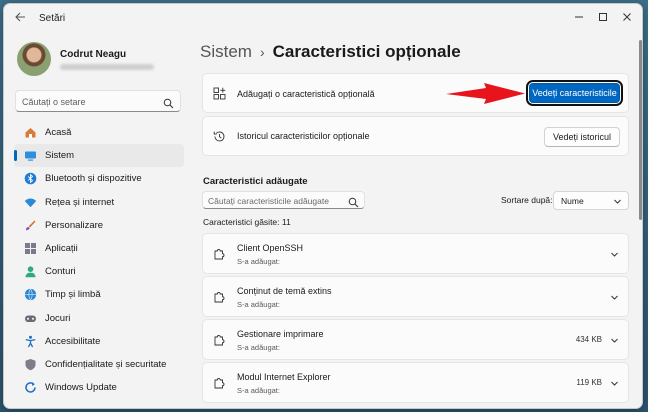  Describe the element at coordinates (572, 201) in the screenshot. I see `sort-value: Nume` at that location.